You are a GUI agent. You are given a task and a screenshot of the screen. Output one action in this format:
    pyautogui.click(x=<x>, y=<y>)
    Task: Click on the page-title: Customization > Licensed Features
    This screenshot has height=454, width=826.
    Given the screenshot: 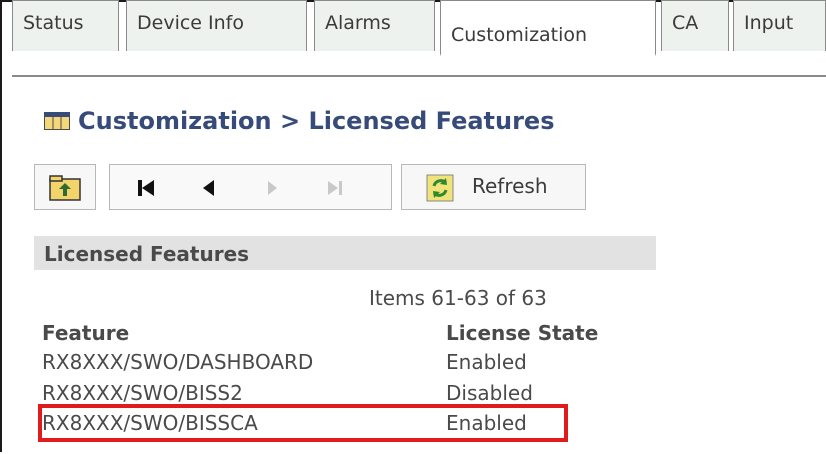 What is the action you would take?
    pyautogui.click(x=299, y=121)
    